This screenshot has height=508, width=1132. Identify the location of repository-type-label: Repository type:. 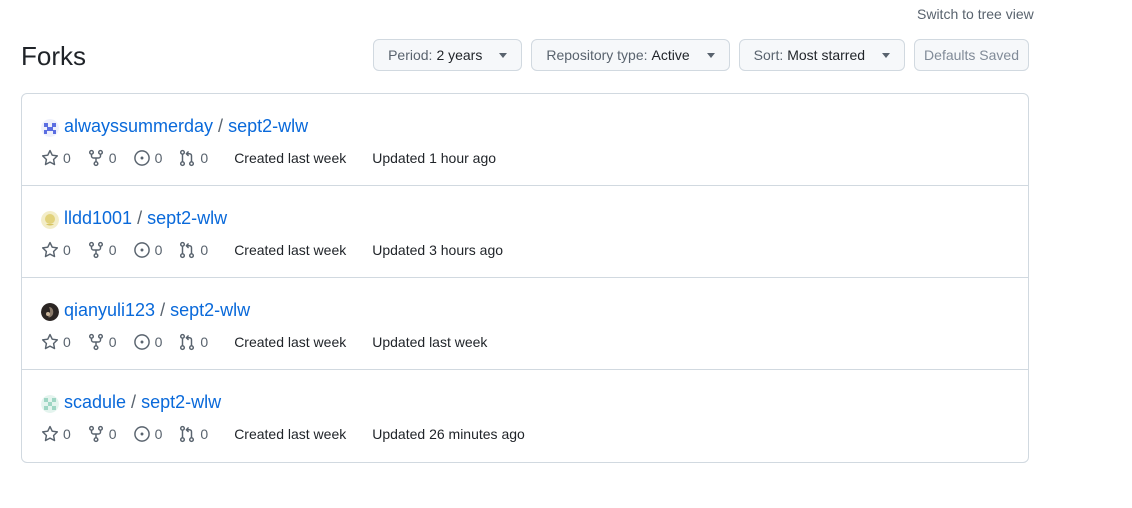
(597, 55).